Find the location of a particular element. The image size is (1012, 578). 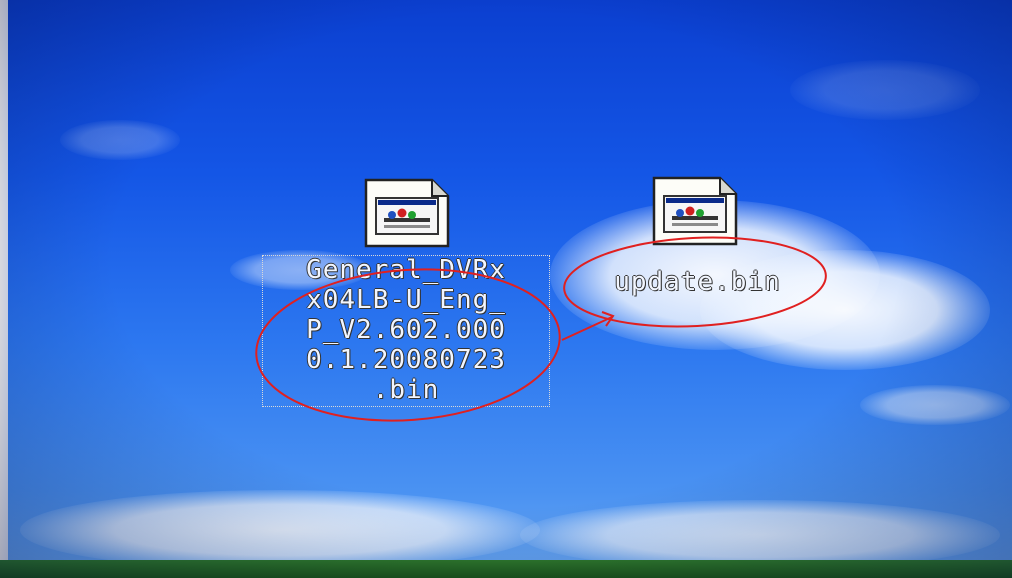

icon-label-line: P_V2.602.000 is located at coordinates (406, 330).